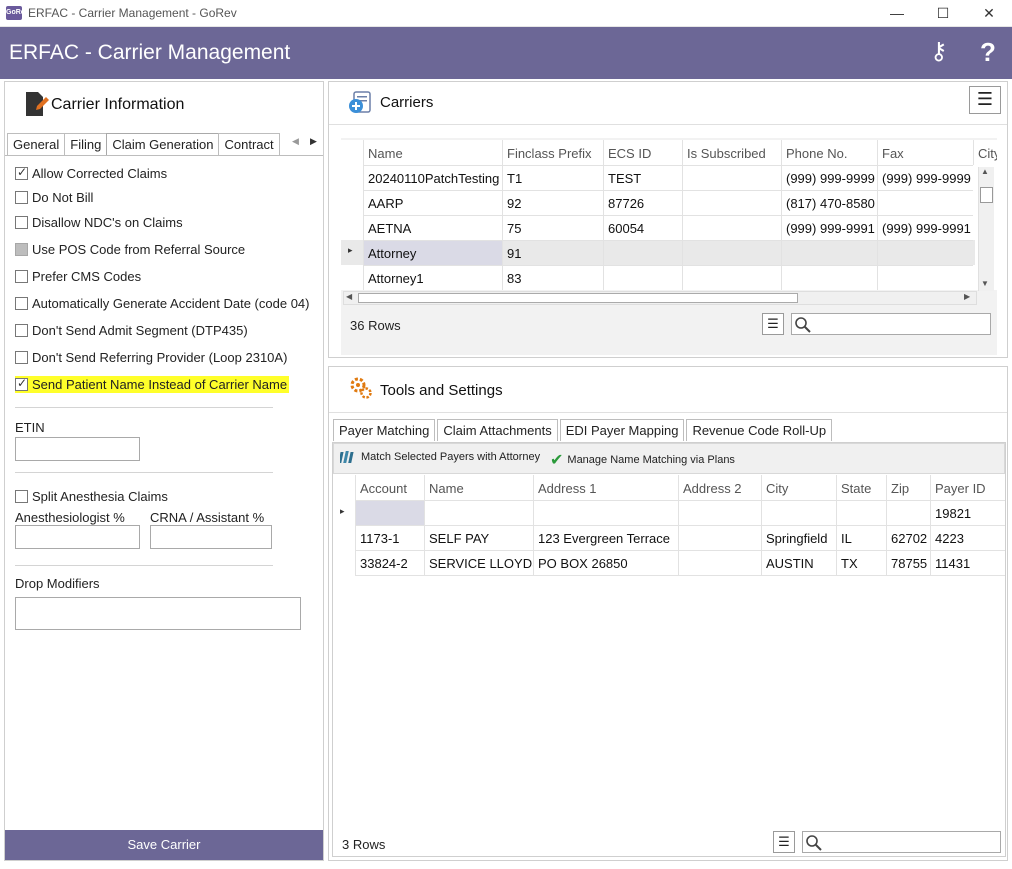 The image size is (1012, 869). I want to click on city-cell, so click(798, 512).